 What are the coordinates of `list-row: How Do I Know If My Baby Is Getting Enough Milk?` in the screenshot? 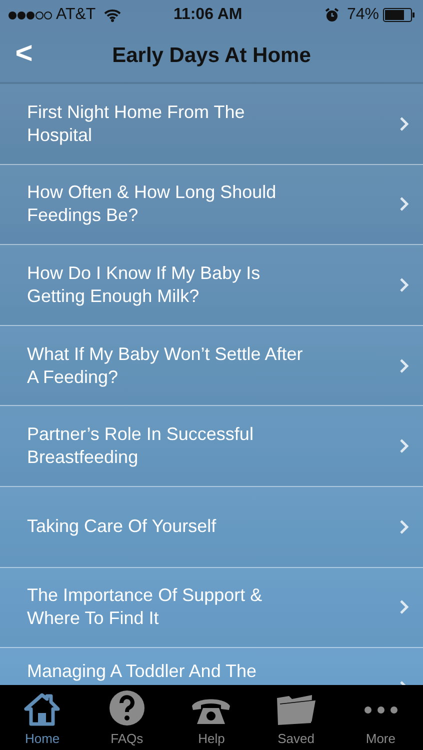 It's located at (211, 285).